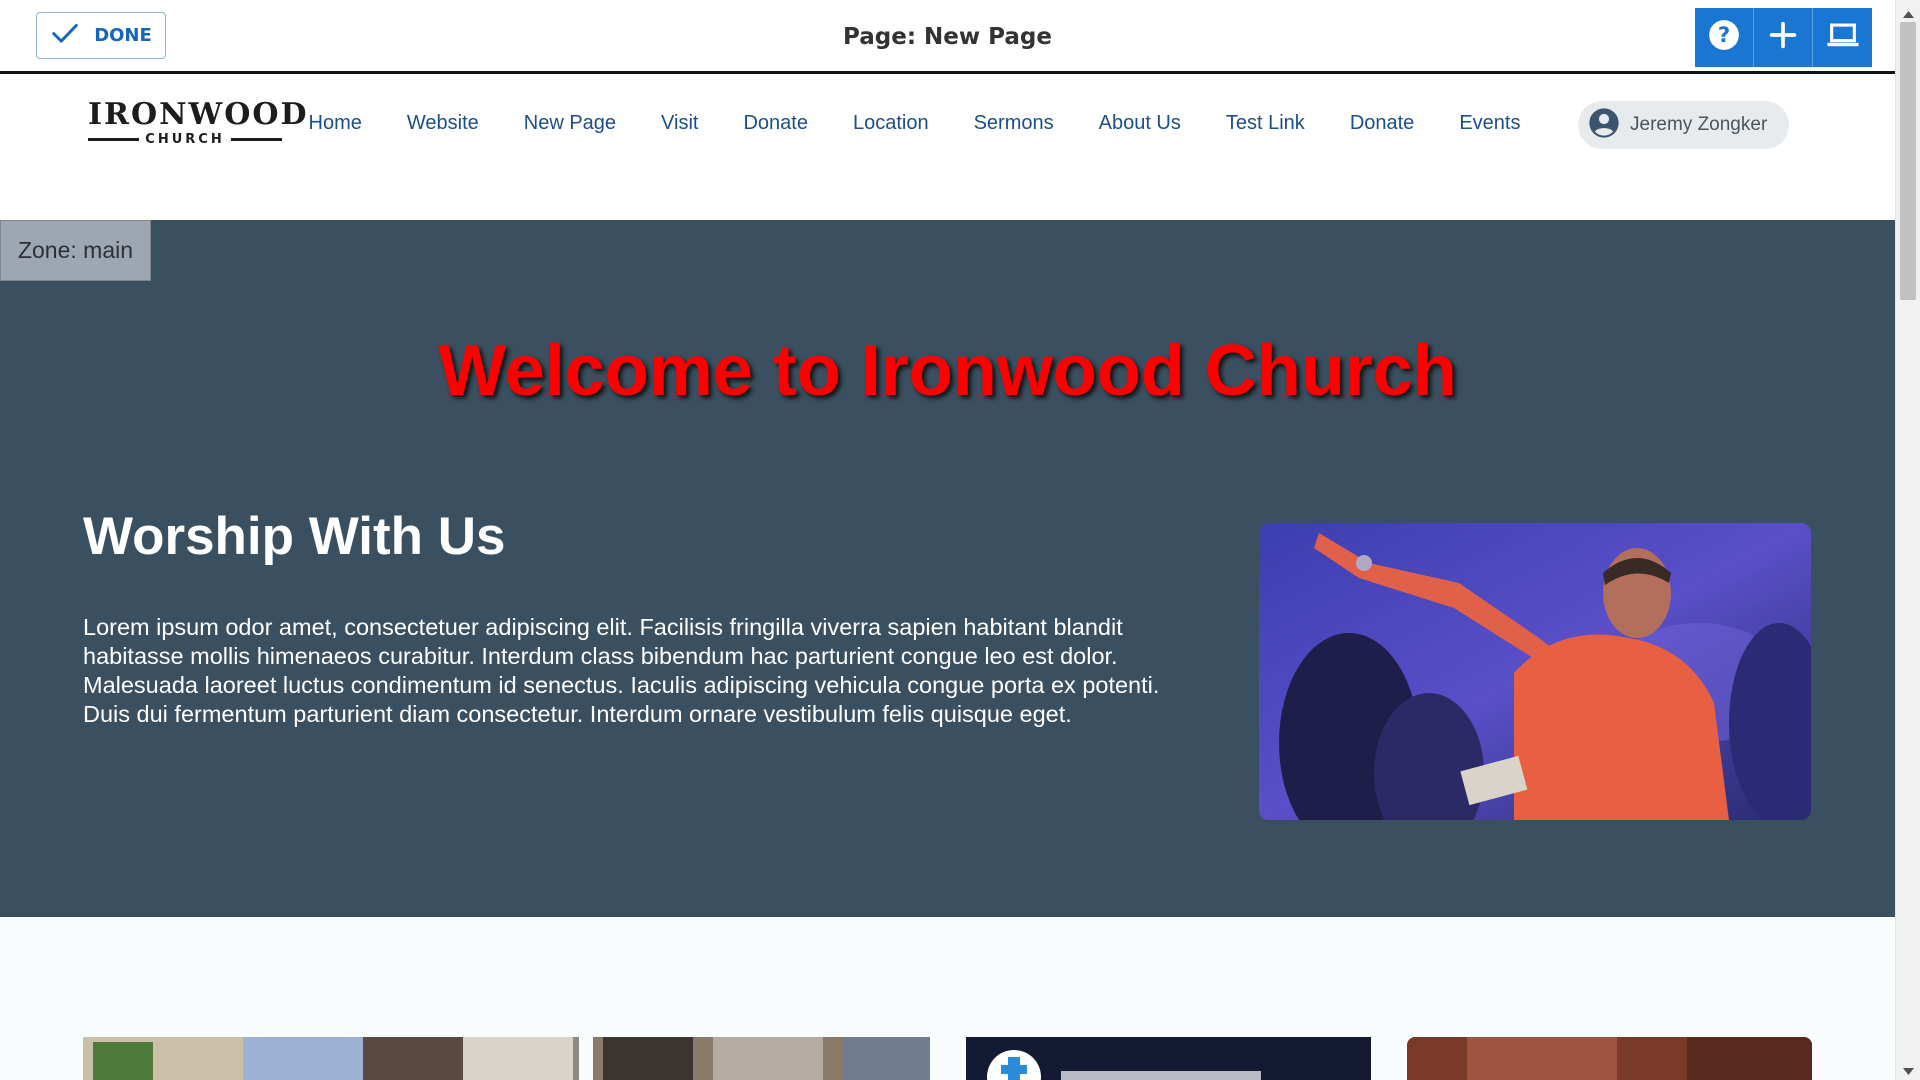 The width and height of the screenshot is (1920, 1080). I want to click on card-image-bible, so click(1609, 1058).